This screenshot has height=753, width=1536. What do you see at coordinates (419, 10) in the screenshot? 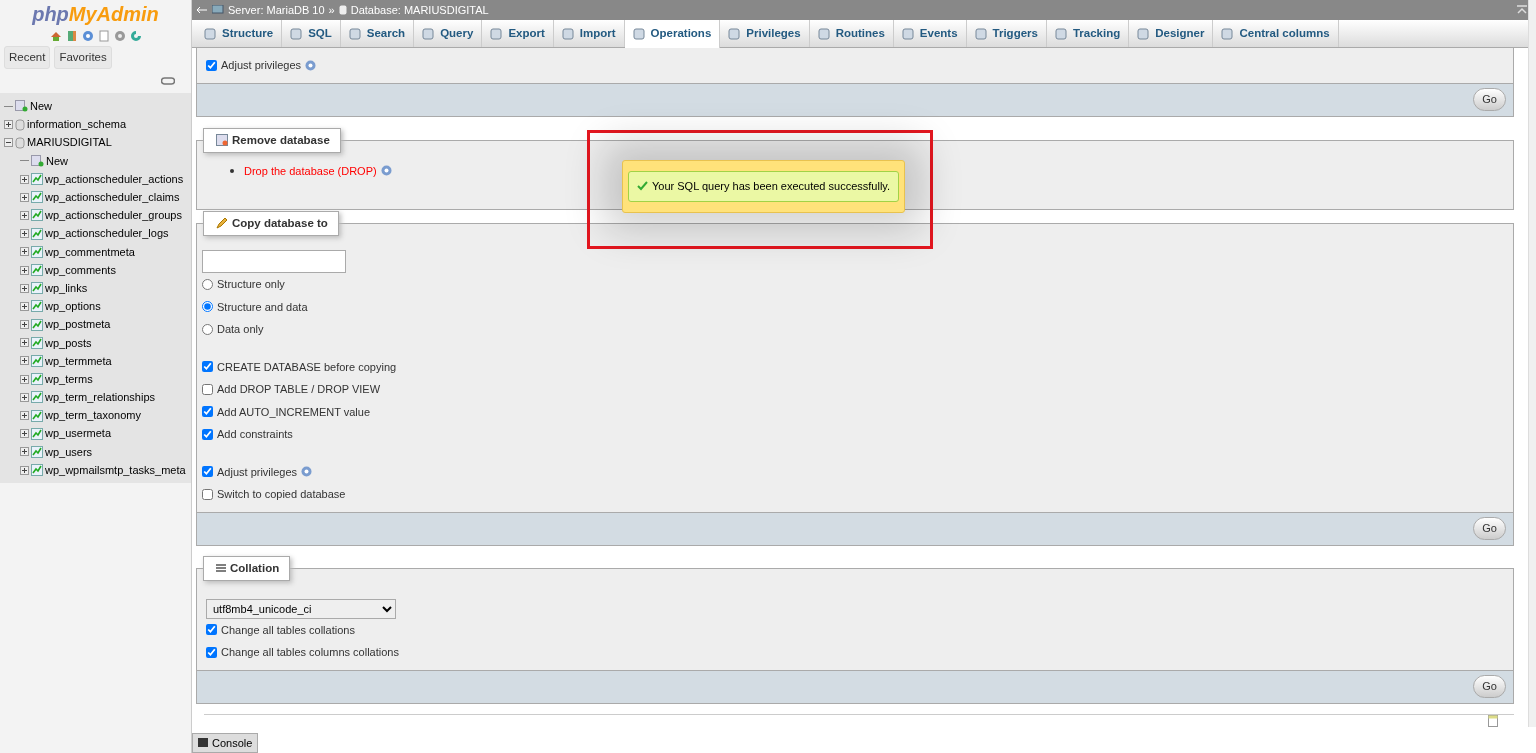
I see `breadcrumb-link: Database: MARIUSDIGITAL` at bounding box center [419, 10].